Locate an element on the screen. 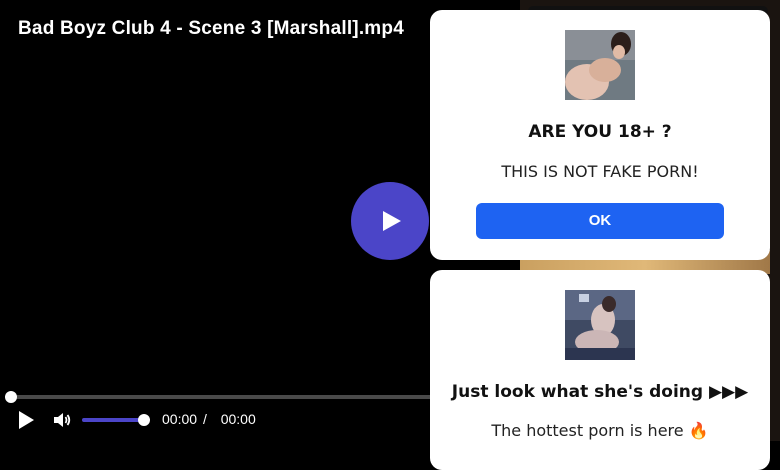  video-title: Bad Boyz Club 4 - Scene 3 [Marshall].mp4 is located at coordinates (211, 28).